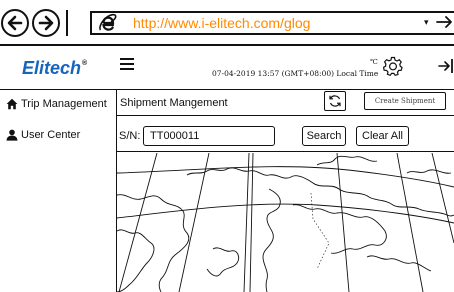 This screenshot has width=454, height=292. Describe the element at coordinates (12, 135) in the screenshot. I see `user-icon` at that location.